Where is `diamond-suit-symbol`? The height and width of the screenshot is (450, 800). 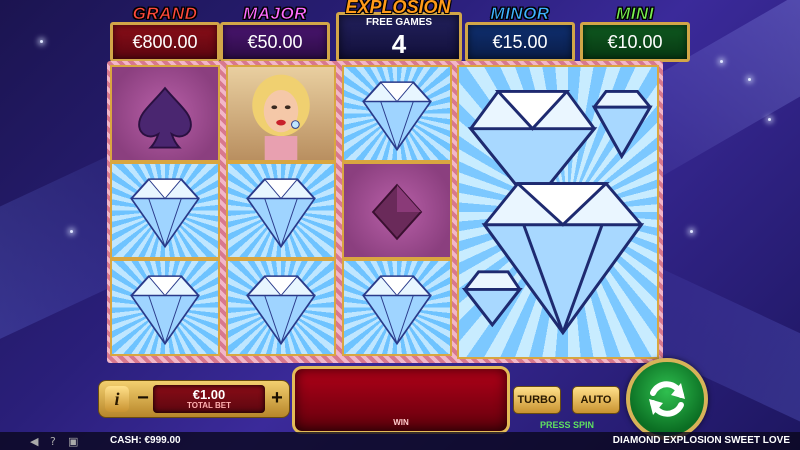
diamond-suit-symbol is located at coordinates (397, 210).